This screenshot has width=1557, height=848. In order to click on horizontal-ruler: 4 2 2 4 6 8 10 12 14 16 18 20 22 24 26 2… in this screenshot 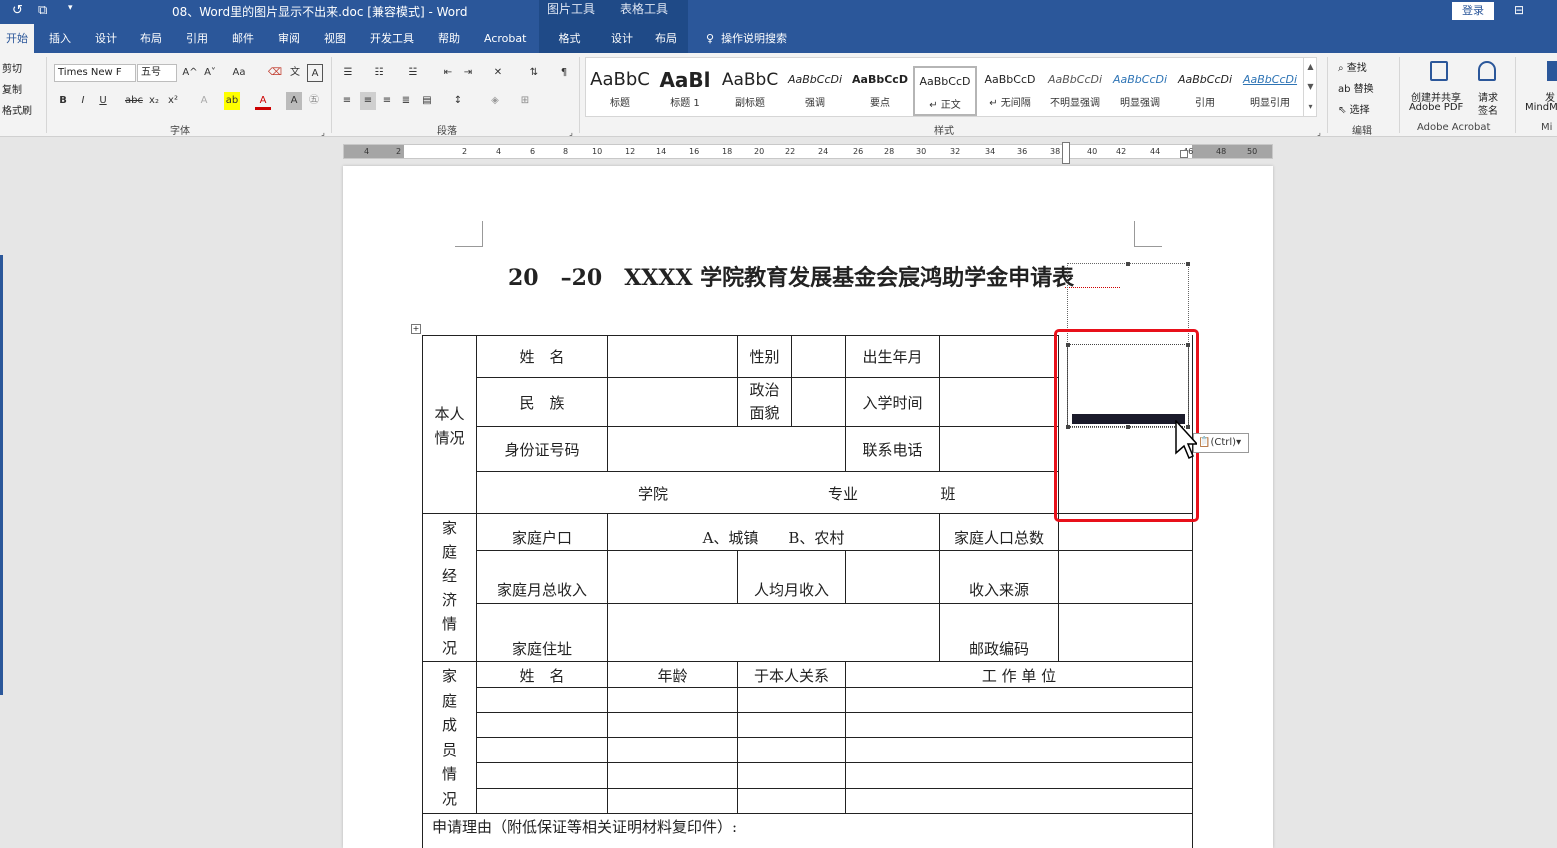, I will do `click(808, 151)`.